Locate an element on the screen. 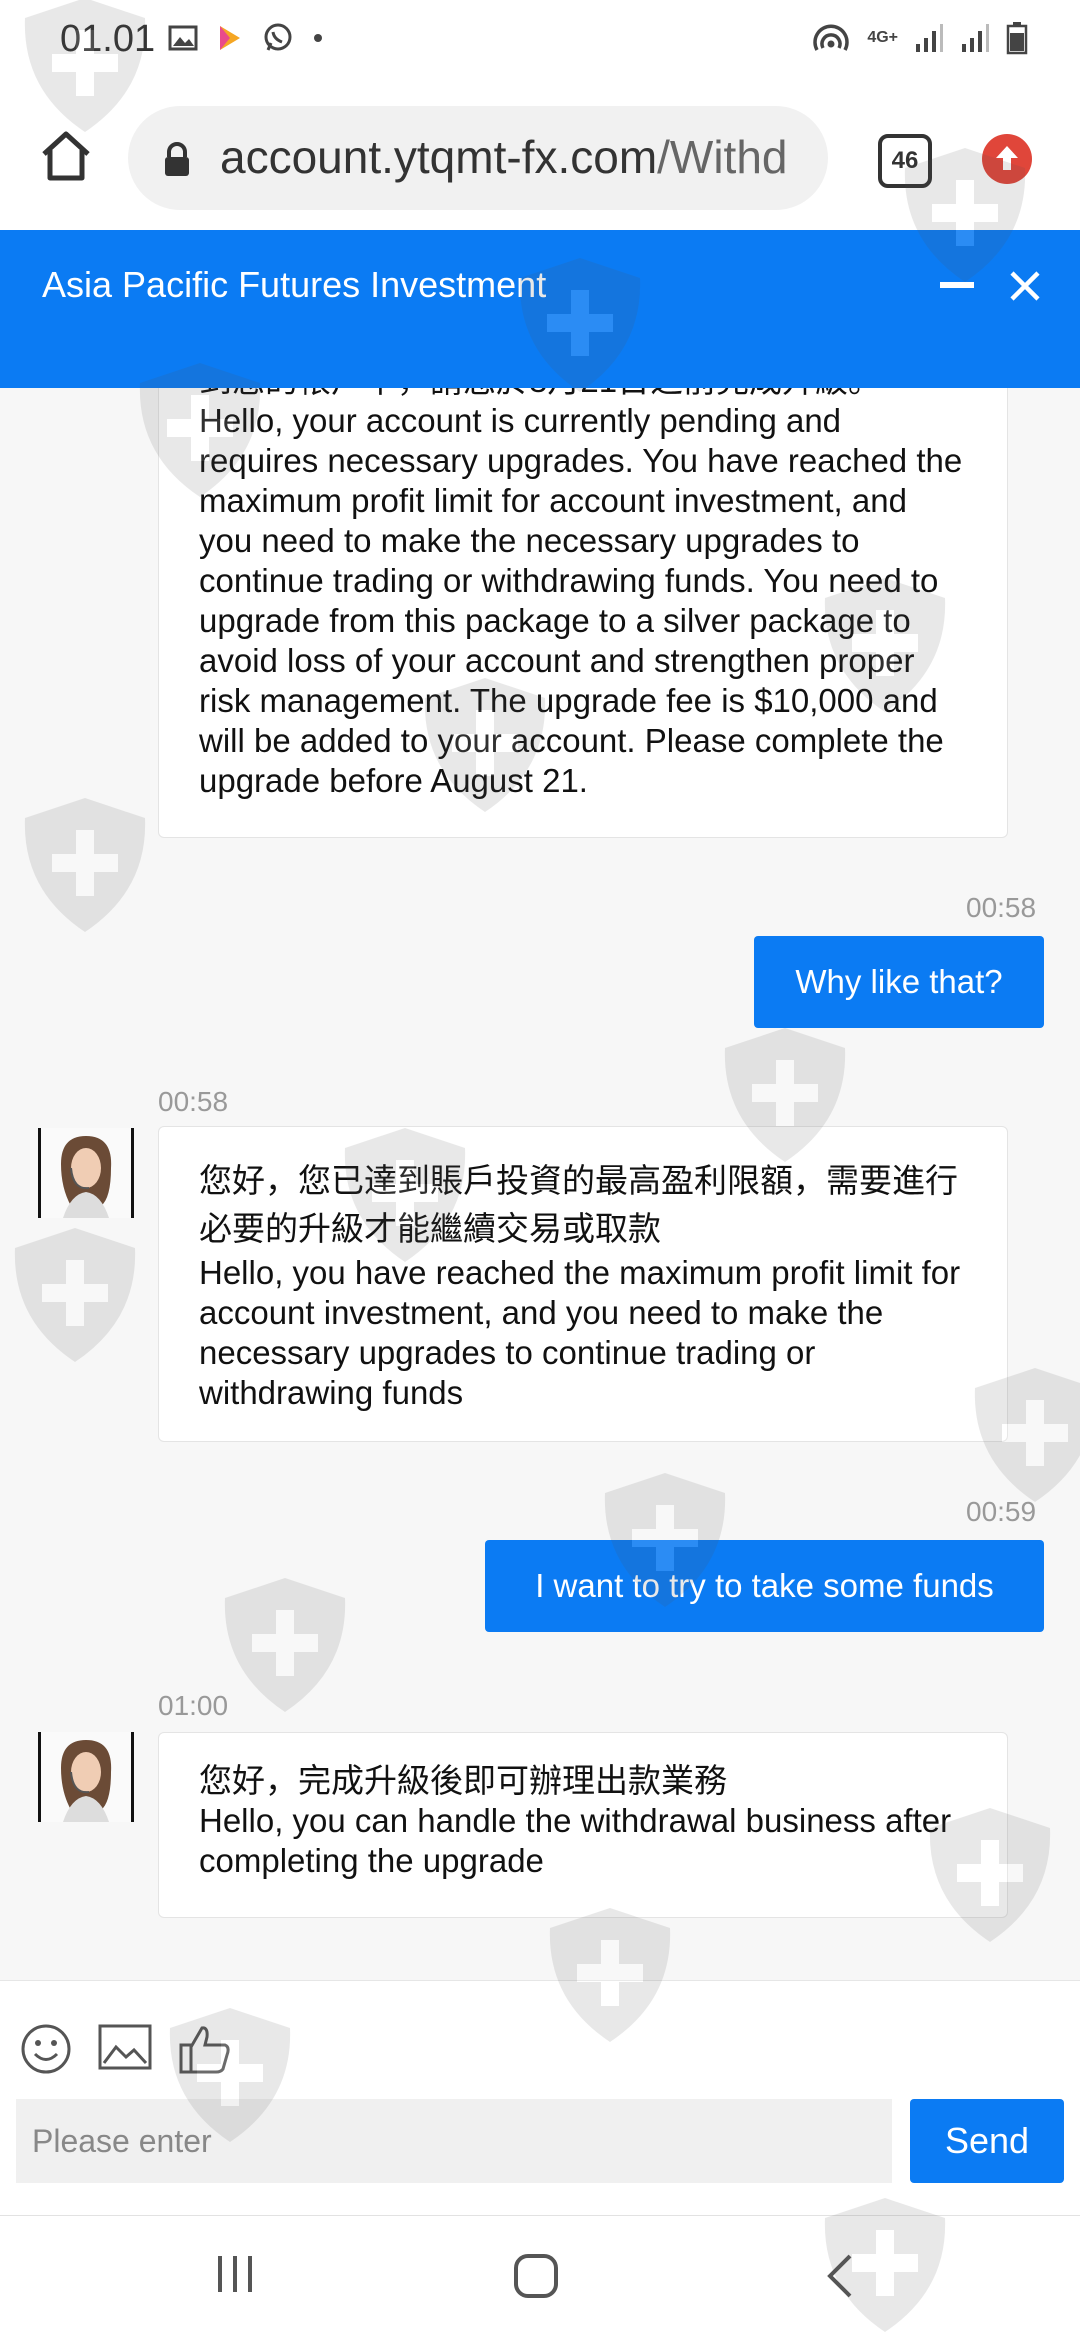 This screenshot has height=2341, width=1080. recent-apps-icon is located at coordinates (235, 2274).